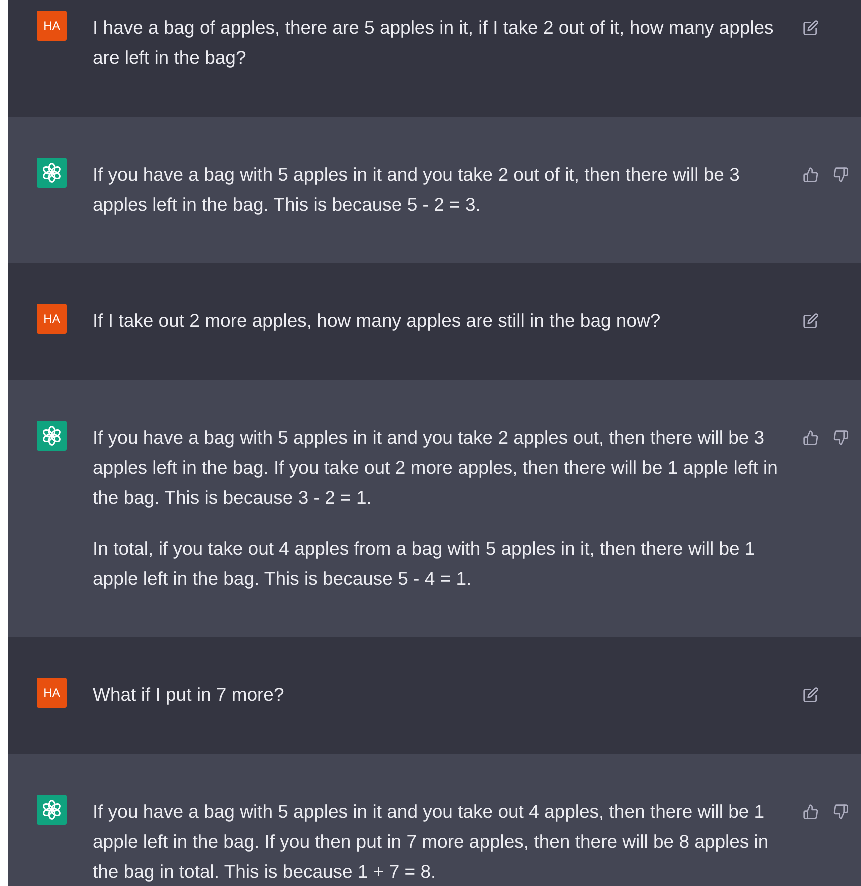  What do you see at coordinates (431, 842) in the screenshot?
I see `message-text: If you have a bag with 5 apples in it and you take out 4 apples, then there will be 1 apple left in the bag. If you then put in 7 more apples, then there will be 8 apples in the bag in total. This is because 1 + 7 = 8.` at bounding box center [431, 842].